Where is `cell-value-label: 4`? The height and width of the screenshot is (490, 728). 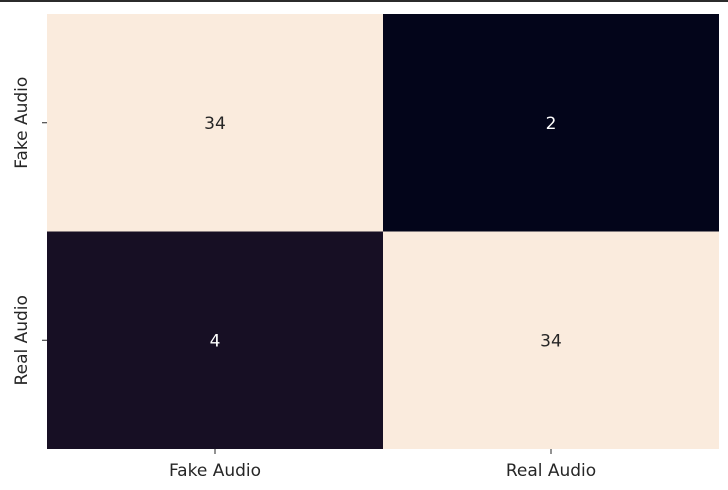 cell-value-label: 4 is located at coordinates (215, 341).